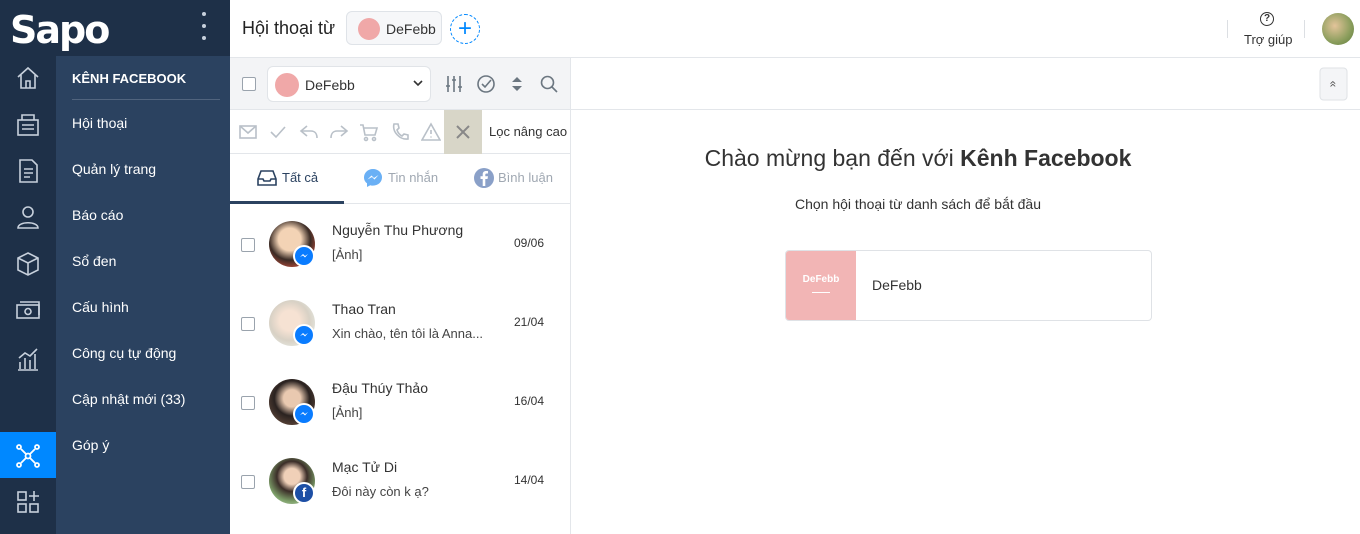  What do you see at coordinates (528, 131) in the screenshot?
I see `advanced-filter-button: Lọc nâng cao` at bounding box center [528, 131].